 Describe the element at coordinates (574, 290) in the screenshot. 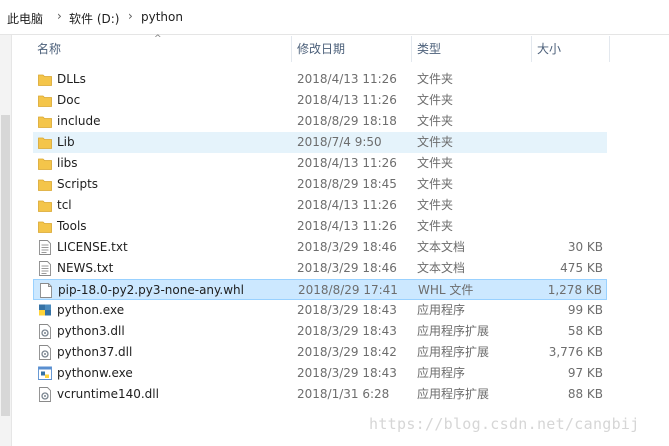

I see `file-size: 1,278 KB` at that location.